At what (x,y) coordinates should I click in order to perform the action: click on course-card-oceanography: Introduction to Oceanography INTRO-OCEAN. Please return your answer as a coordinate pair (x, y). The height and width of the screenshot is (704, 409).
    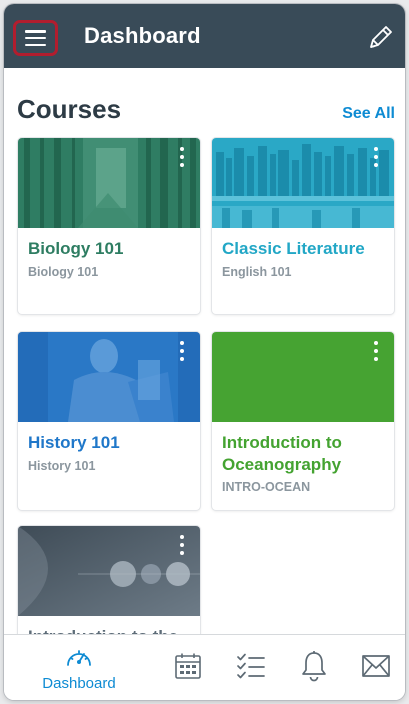
    Looking at the image, I should click on (303, 421).